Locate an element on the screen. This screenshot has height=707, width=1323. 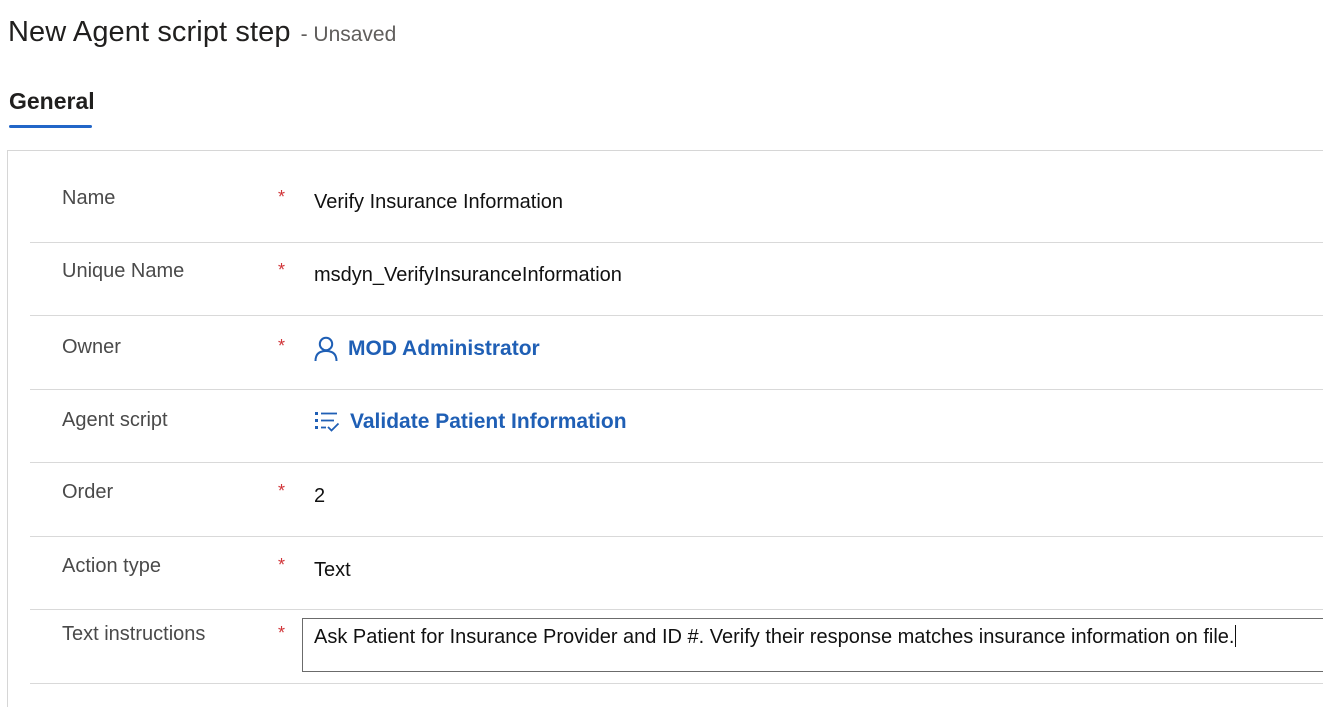
field-label-unique-name: Unique Name is located at coordinates (123, 271).